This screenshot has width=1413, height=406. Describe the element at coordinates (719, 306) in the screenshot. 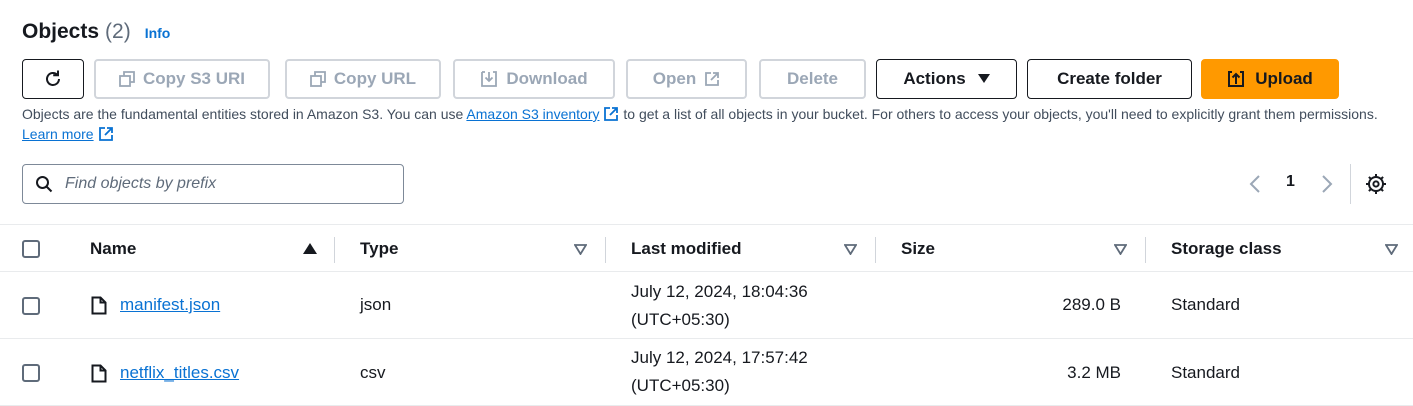

I see `object-last-modified: July 12, 2024, 18:04:36 (UTC+05:30)` at that location.